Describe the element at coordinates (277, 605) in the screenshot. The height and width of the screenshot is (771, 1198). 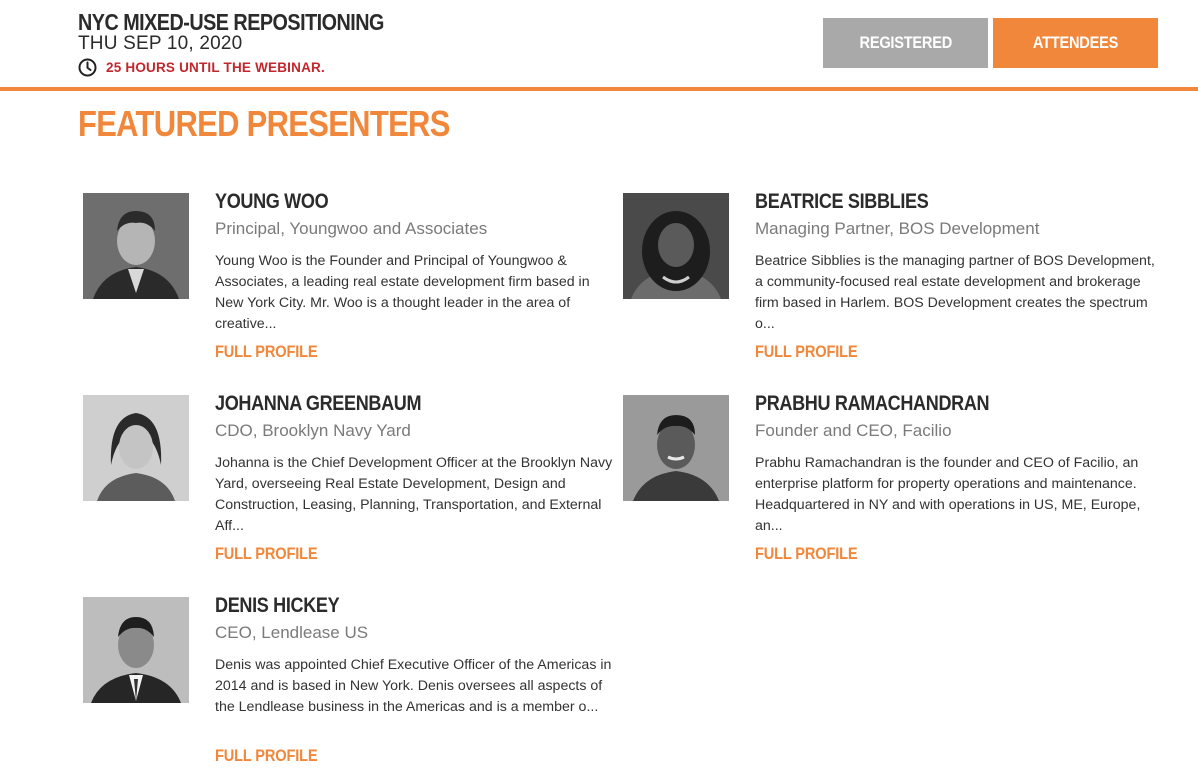
I see `presenter-name: DENIS HICKEY` at that location.